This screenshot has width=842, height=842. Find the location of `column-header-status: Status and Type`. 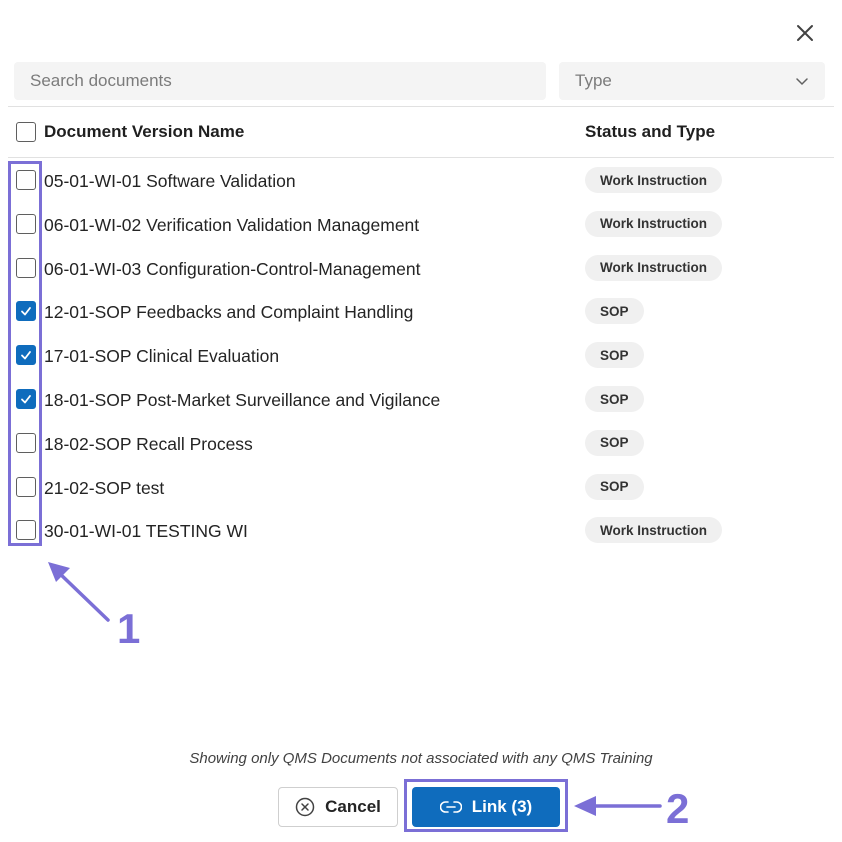

column-header-status: Status and Type is located at coordinates (650, 131).